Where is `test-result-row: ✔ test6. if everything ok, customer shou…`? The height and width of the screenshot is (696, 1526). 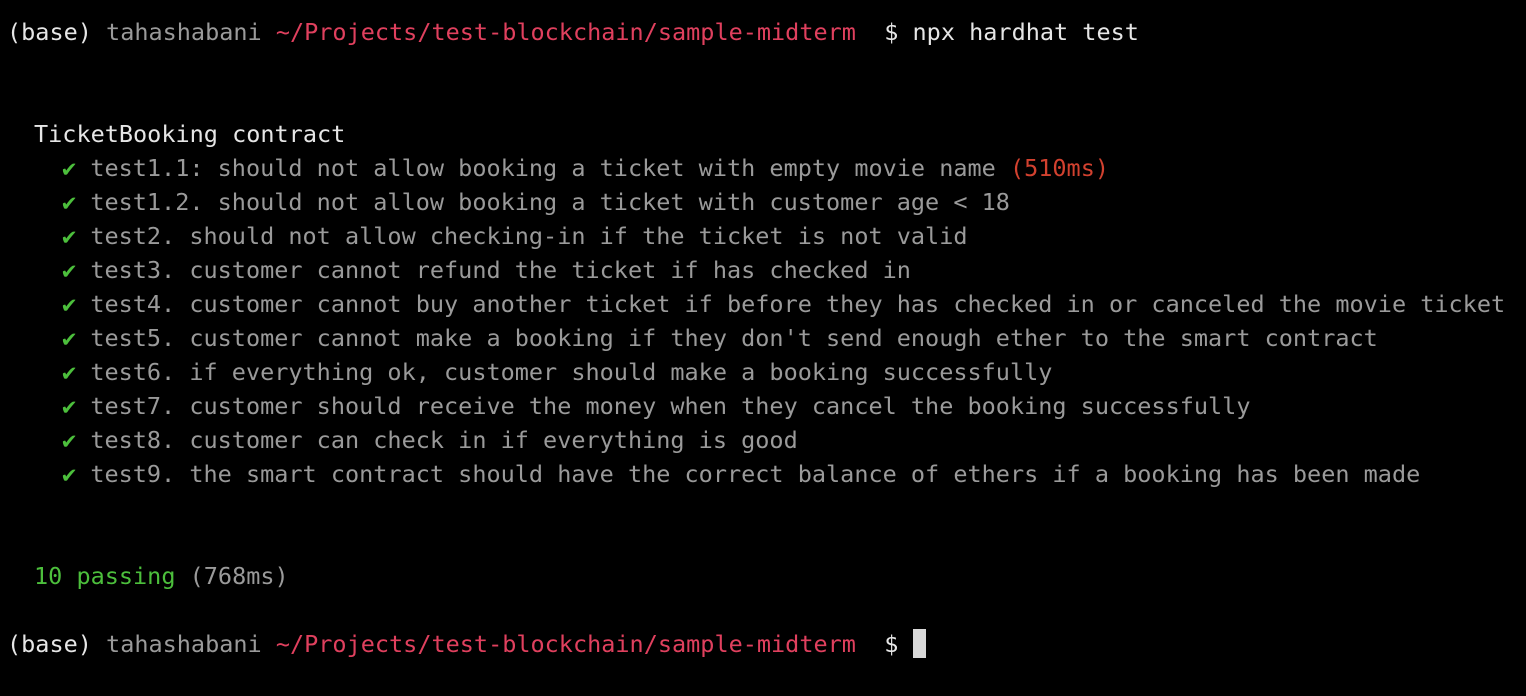
test-result-row: ✔ test6. if everything ok, customer shou… is located at coordinates (557, 372).